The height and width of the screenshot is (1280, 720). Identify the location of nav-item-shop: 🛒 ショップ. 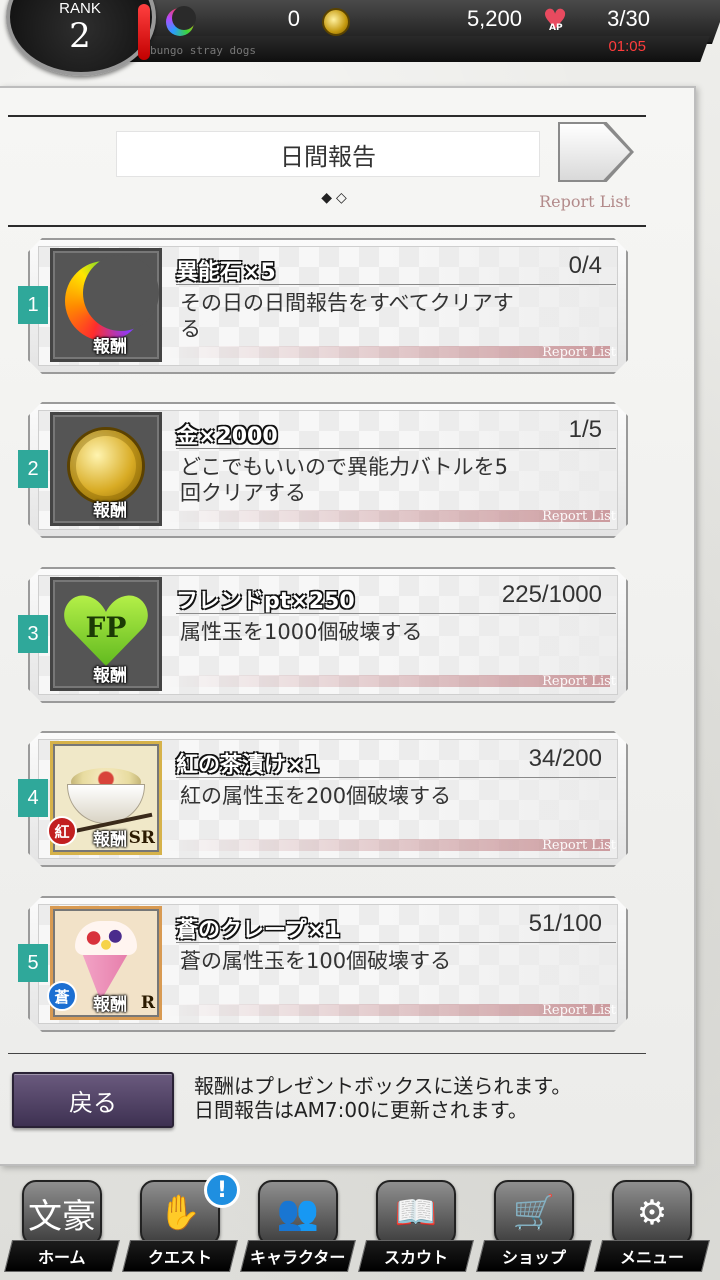
(534, 1228).